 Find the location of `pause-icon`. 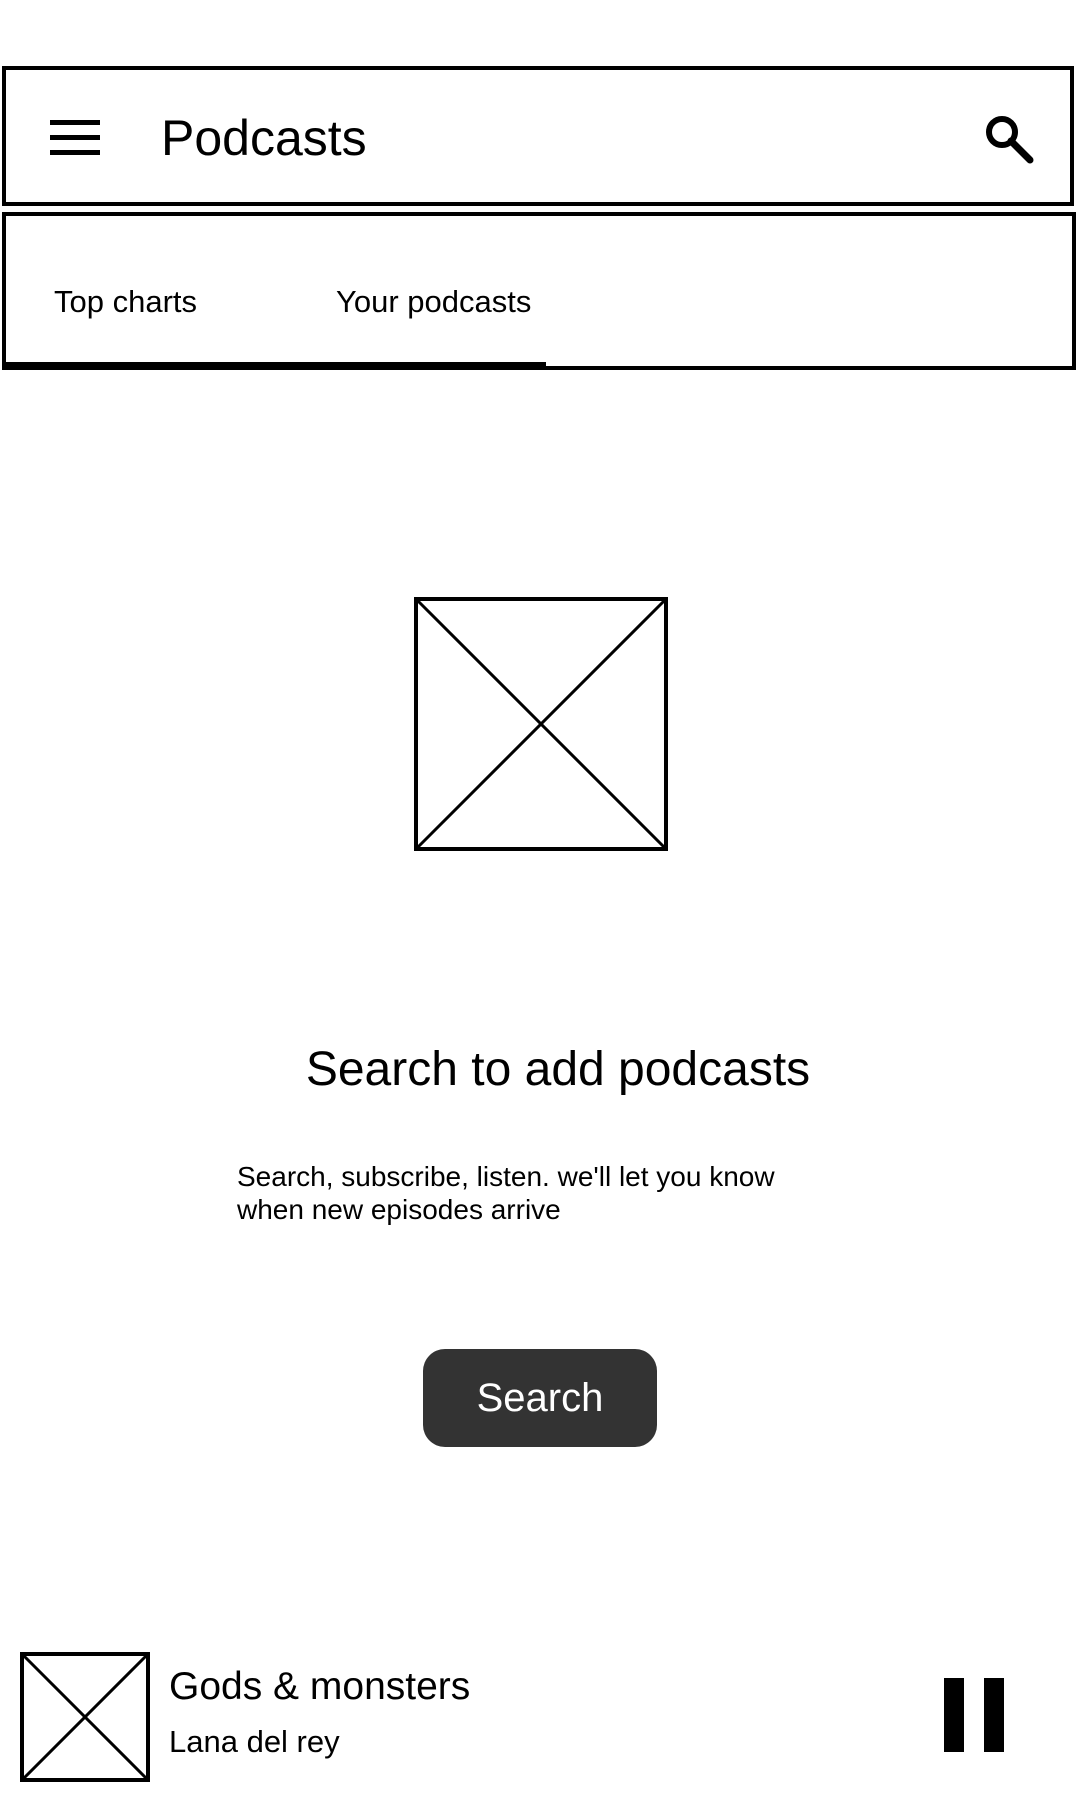

pause-icon is located at coordinates (975, 1716).